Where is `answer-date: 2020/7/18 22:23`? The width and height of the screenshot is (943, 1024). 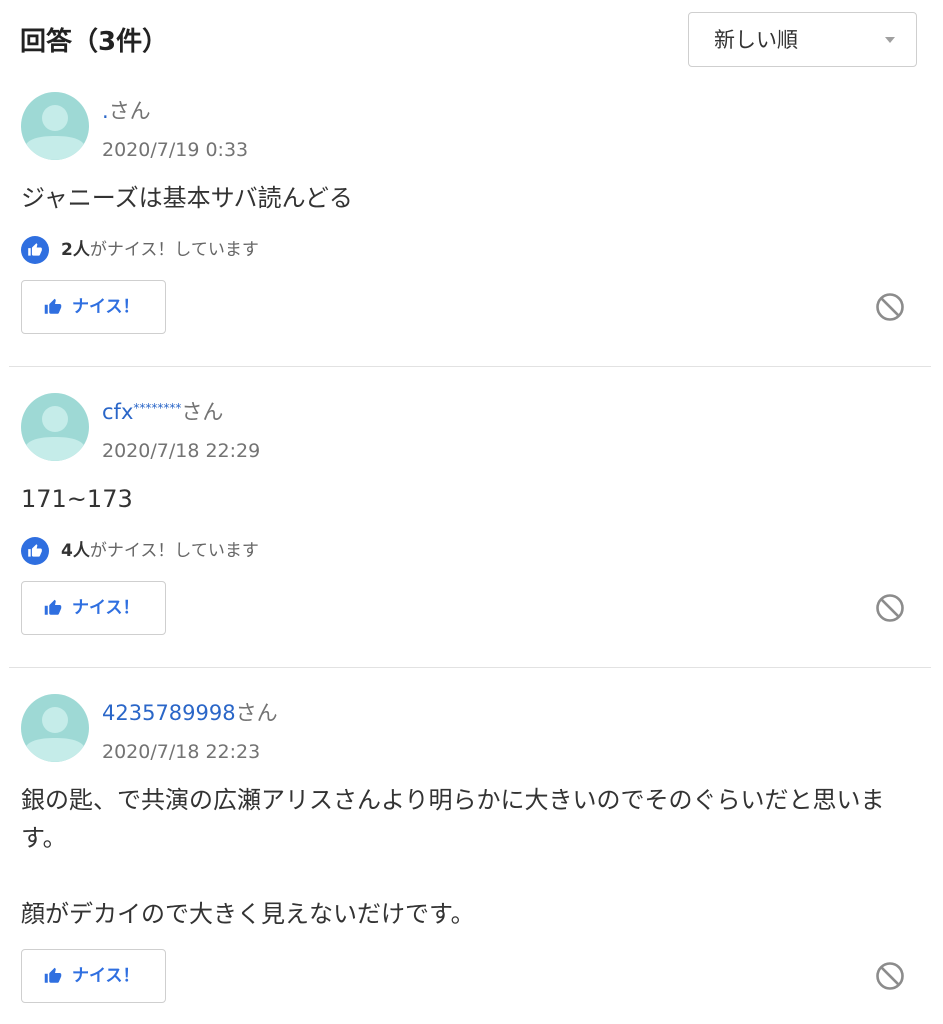
answer-date: 2020/7/18 22:23 is located at coordinates (181, 752).